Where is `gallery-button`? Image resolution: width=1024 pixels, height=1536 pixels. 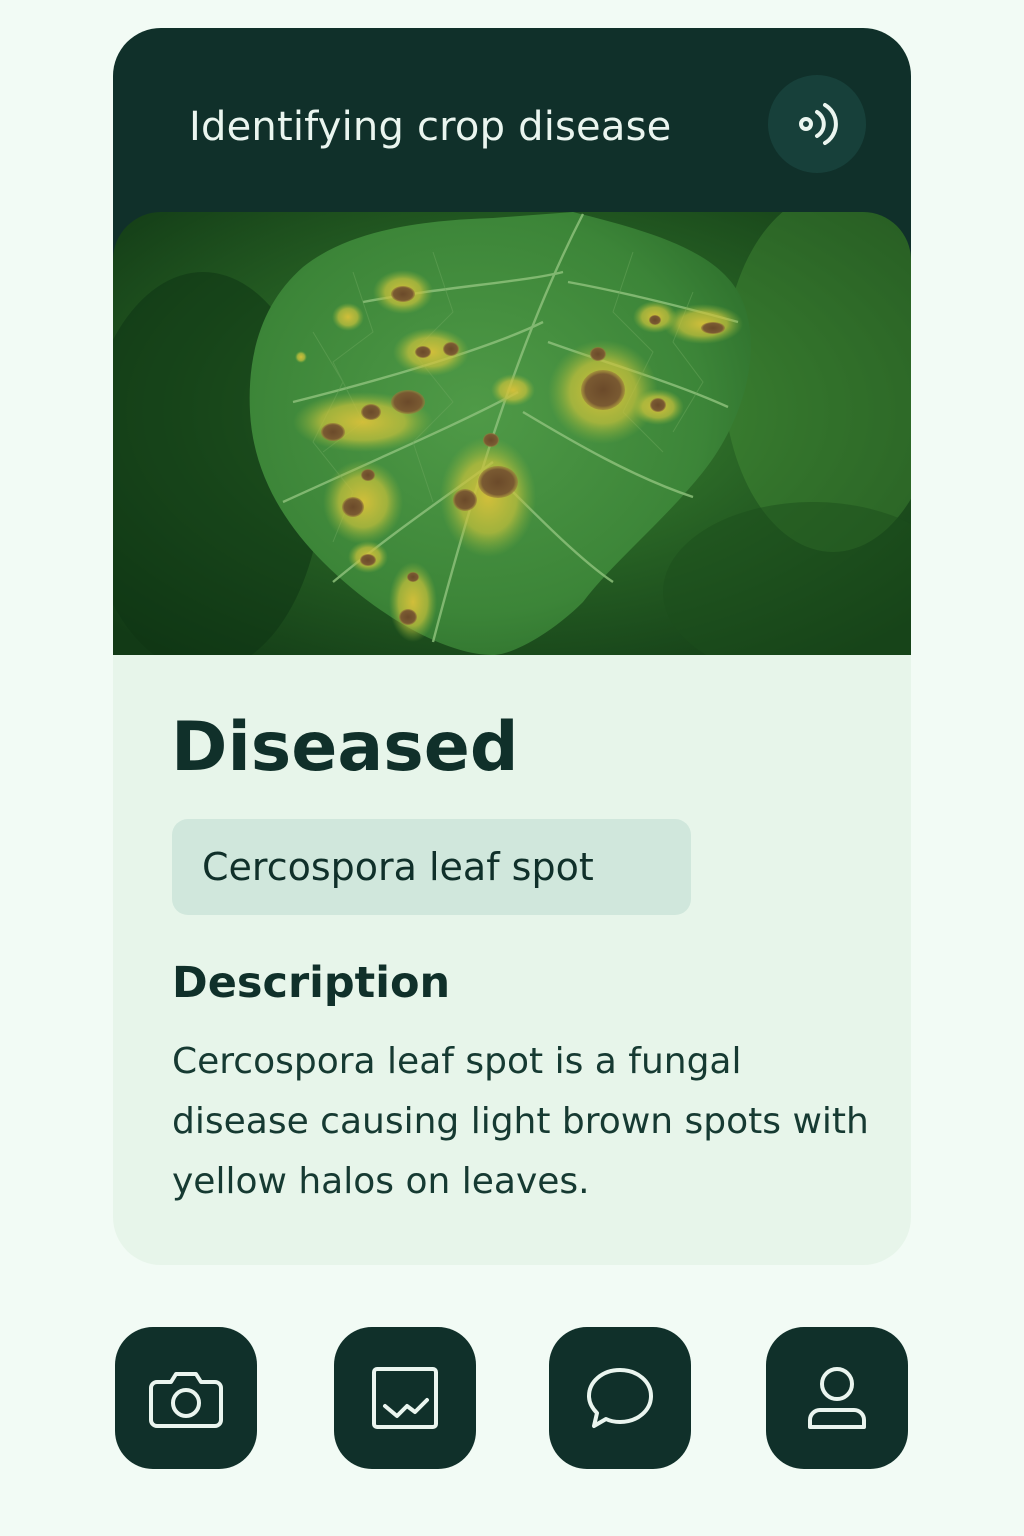
gallery-button is located at coordinates (405, 1398).